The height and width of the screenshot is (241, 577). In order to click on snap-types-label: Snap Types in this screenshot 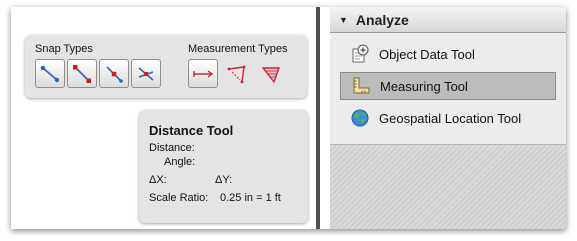, I will do `click(64, 49)`.